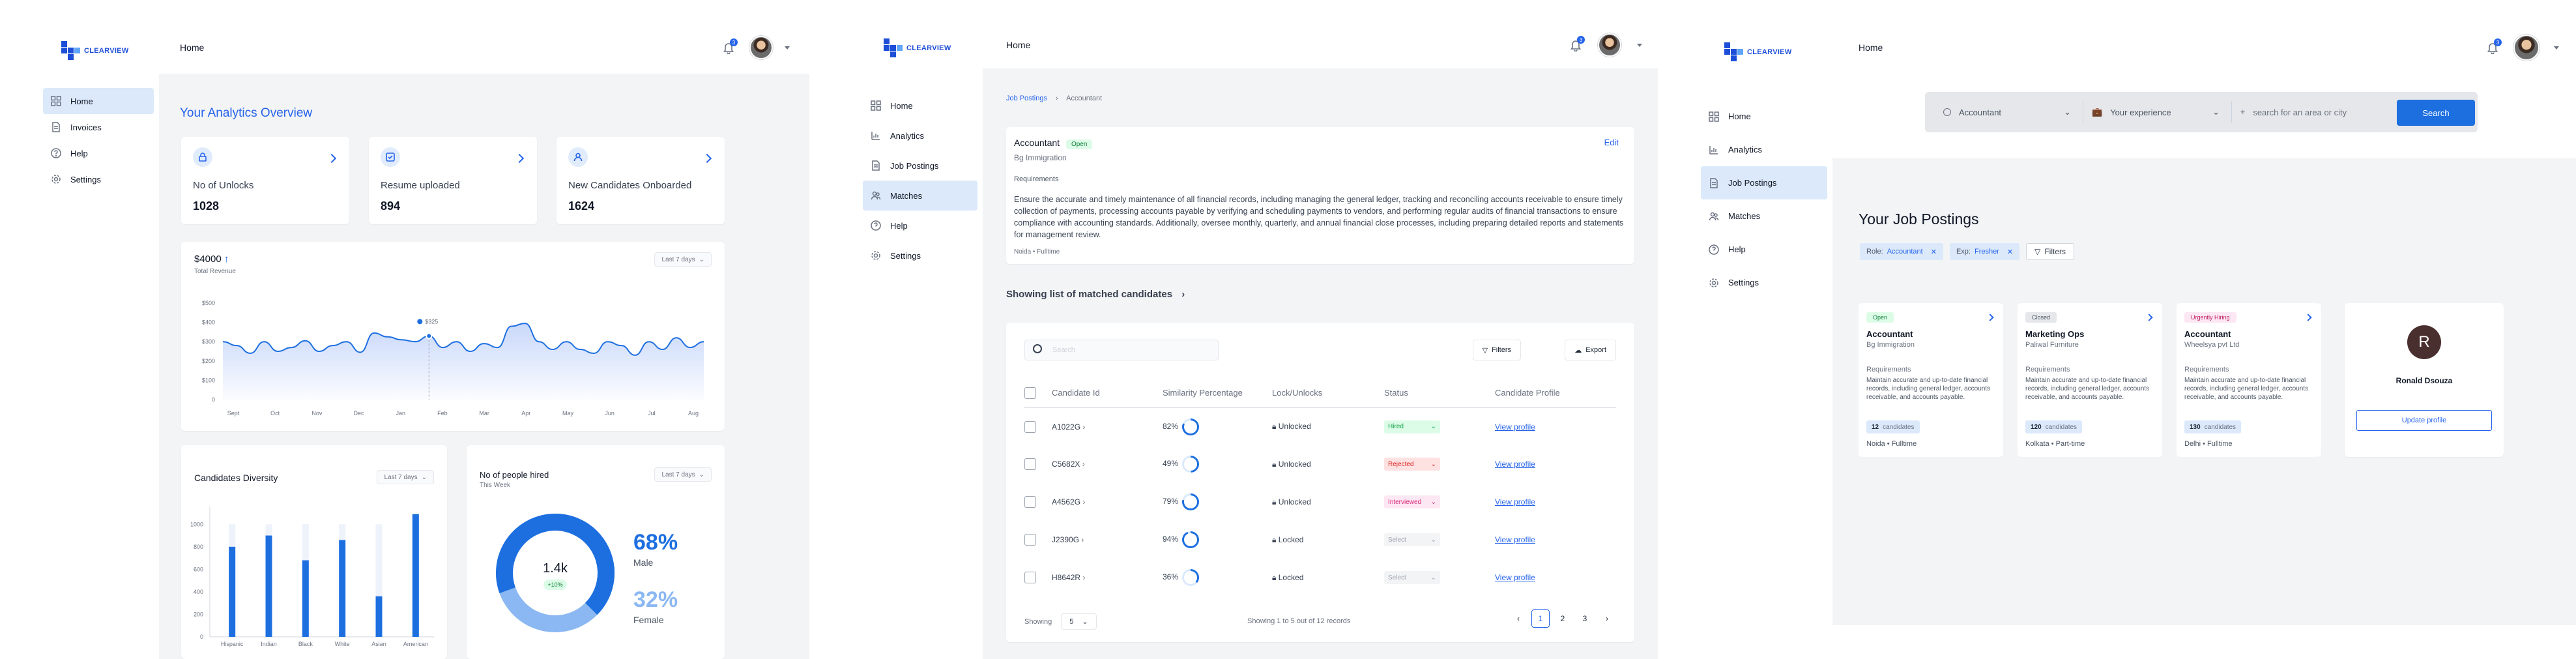 This screenshot has height=659, width=2576. I want to click on candidate-id: A1022G, so click(1066, 427).